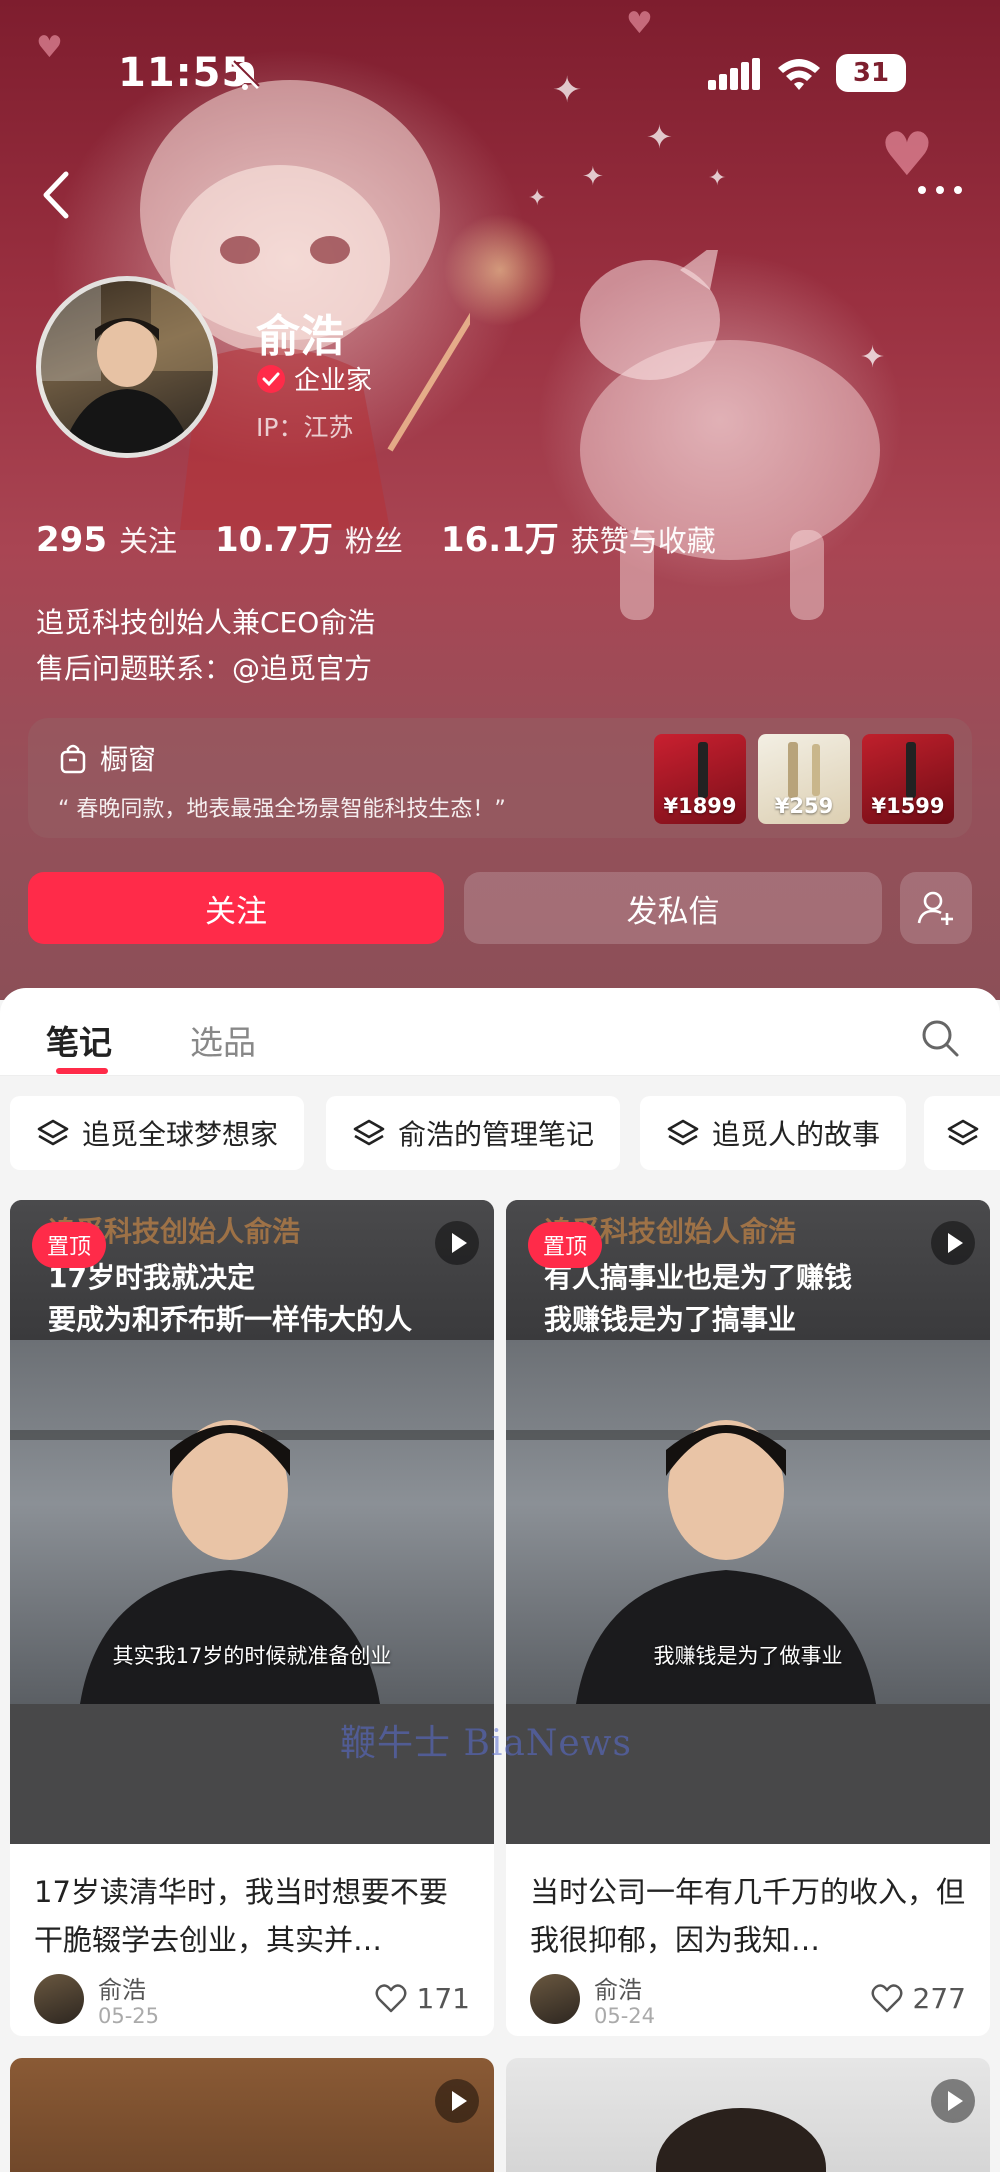 Image resolution: width=1000 pixels, height=2172 pixels. I want to click on thumbnail-caption-line: 要成为和乔布斯一样伟大的人, so click(230, 1319).